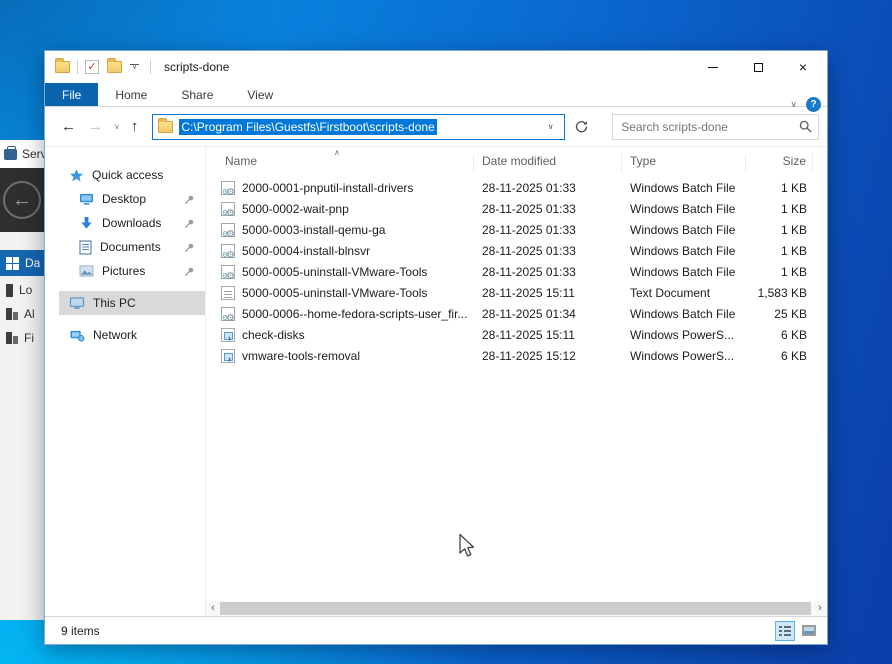  What do you see at coordinates (340, 163) in the screenshot?
I see `column-header-name: Name` at bounding box center [340, 163].